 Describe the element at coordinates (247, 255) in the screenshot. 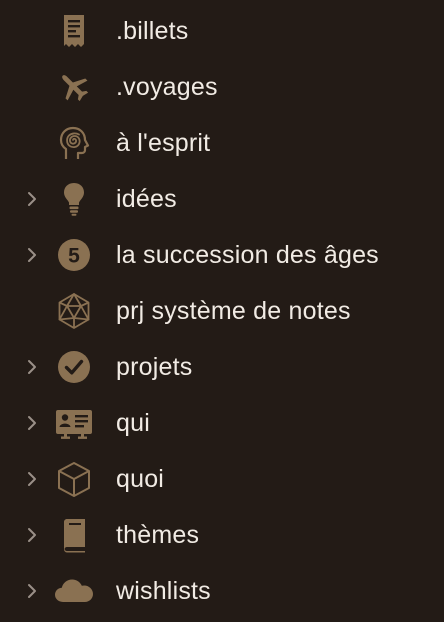

I see `sidebar-item-label: la succession des âges` at that location.